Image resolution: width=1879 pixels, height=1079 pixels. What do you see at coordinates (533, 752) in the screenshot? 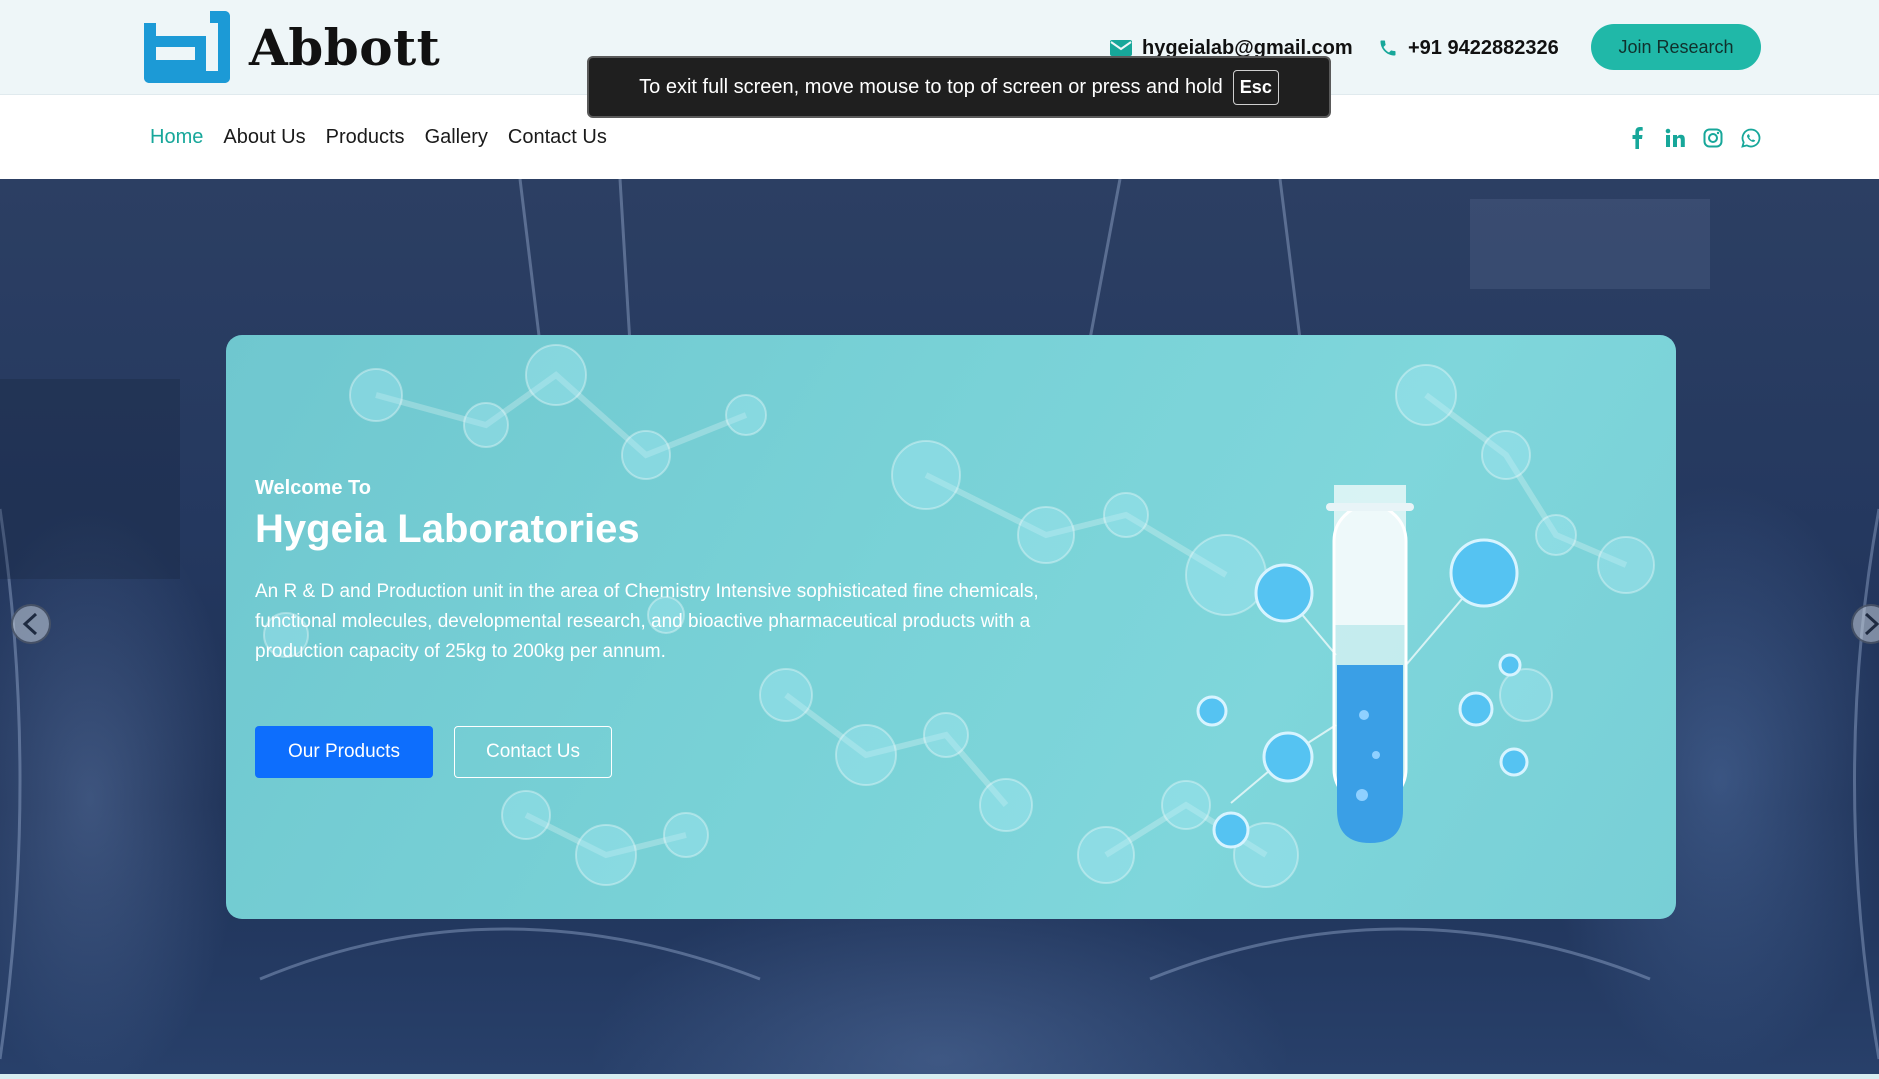
I see `contact-us-button: Contact Us` at bounding box center [533, 752].